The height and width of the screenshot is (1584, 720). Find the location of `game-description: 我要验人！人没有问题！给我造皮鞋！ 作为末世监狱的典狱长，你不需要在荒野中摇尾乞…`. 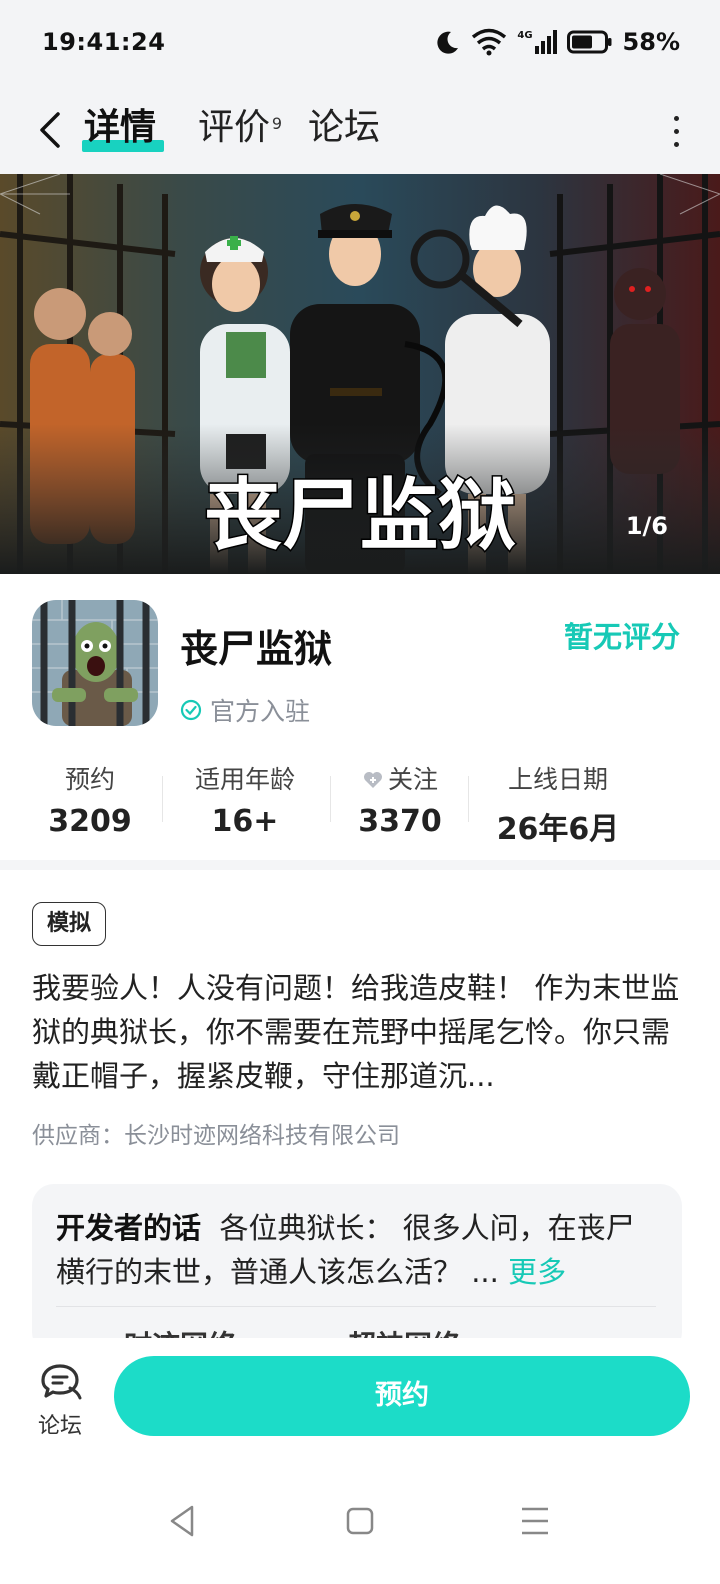

game-description: 我要验人！人没有问题！给我造皮鞋！ 作为末世监狱的典狱长，你不需要在荒野中摇尾乞… is located at coordinates (360, 1032).